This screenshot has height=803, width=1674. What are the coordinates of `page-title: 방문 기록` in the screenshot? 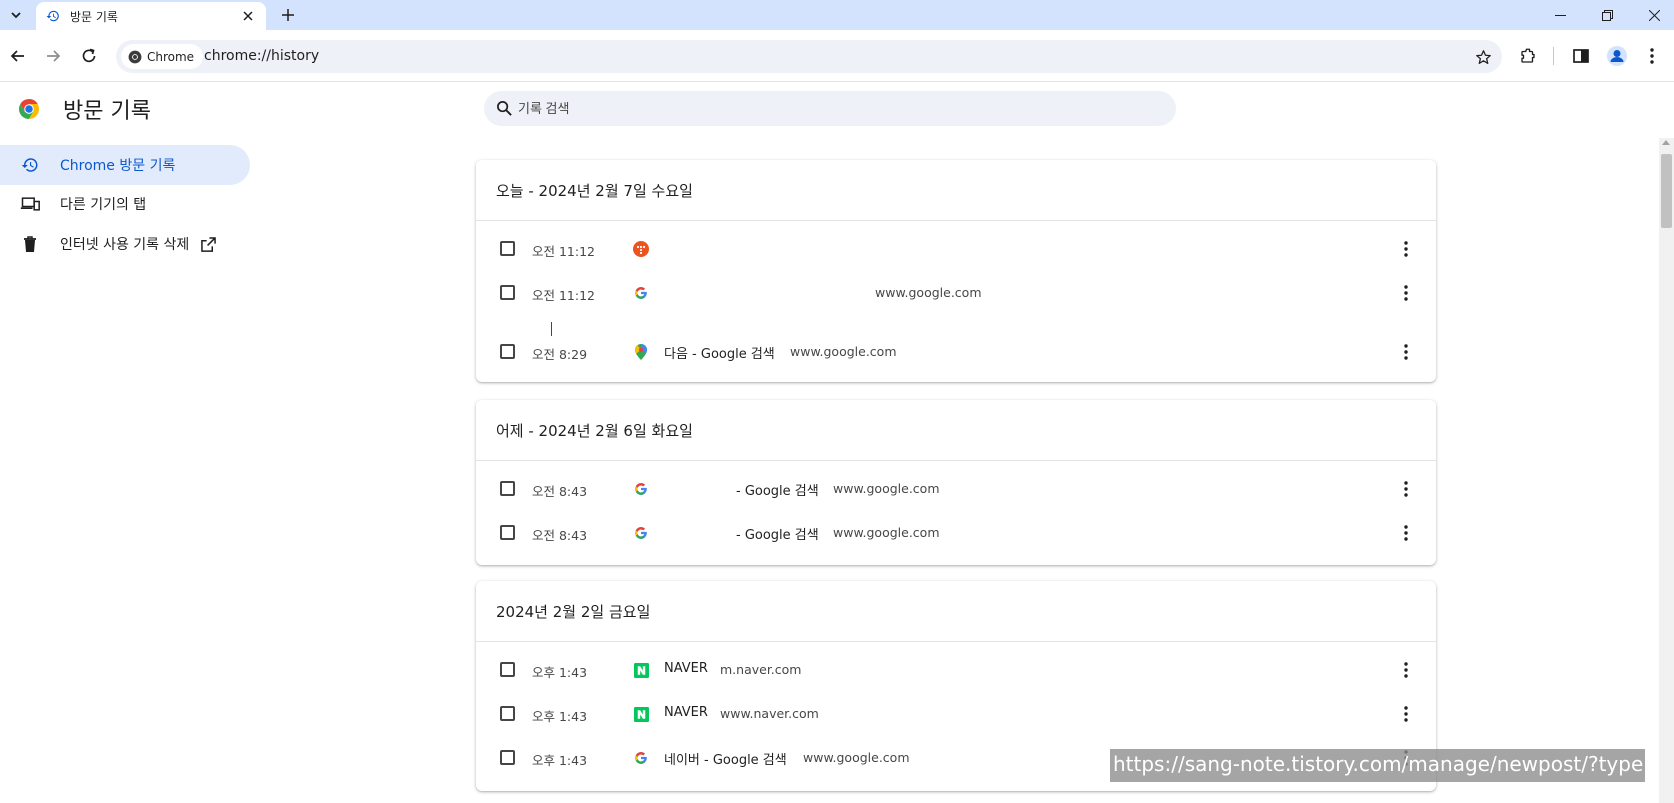 It's located at (107, 111).